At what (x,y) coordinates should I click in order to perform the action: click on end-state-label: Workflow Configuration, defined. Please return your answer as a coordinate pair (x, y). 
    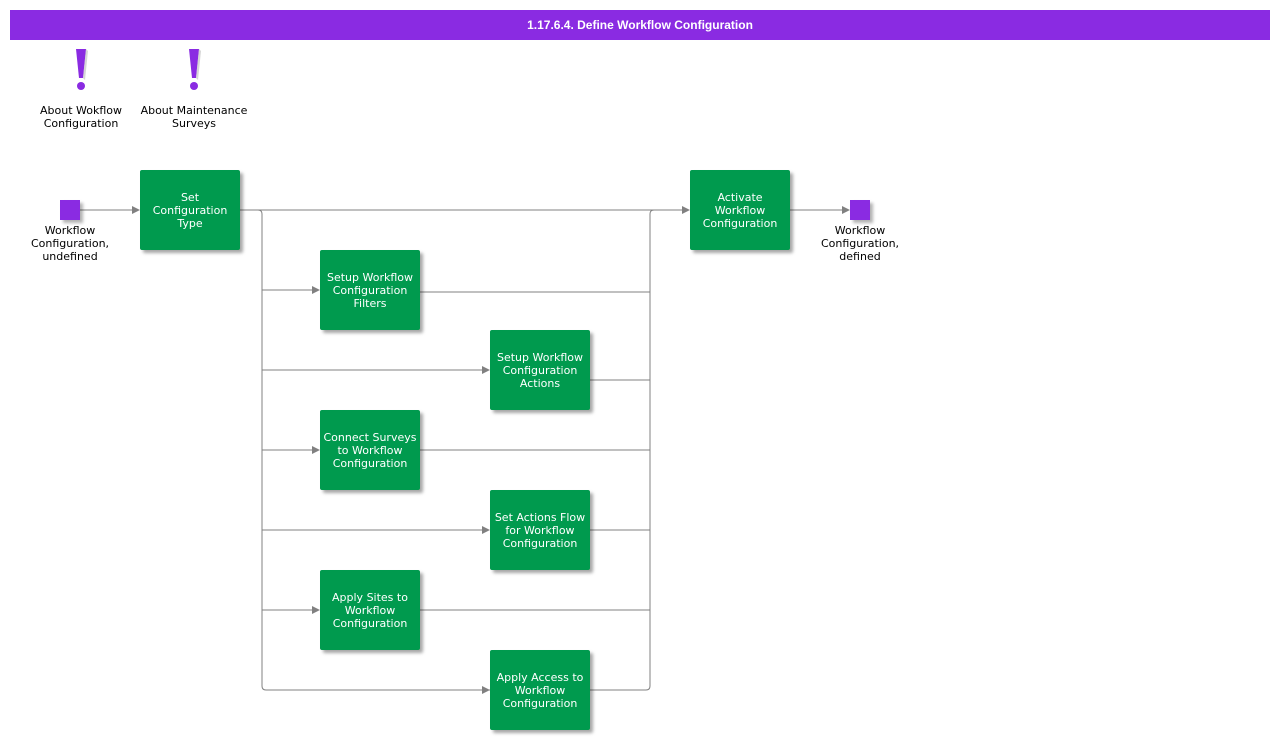
    Looking at the image, I should click on (860, 243).